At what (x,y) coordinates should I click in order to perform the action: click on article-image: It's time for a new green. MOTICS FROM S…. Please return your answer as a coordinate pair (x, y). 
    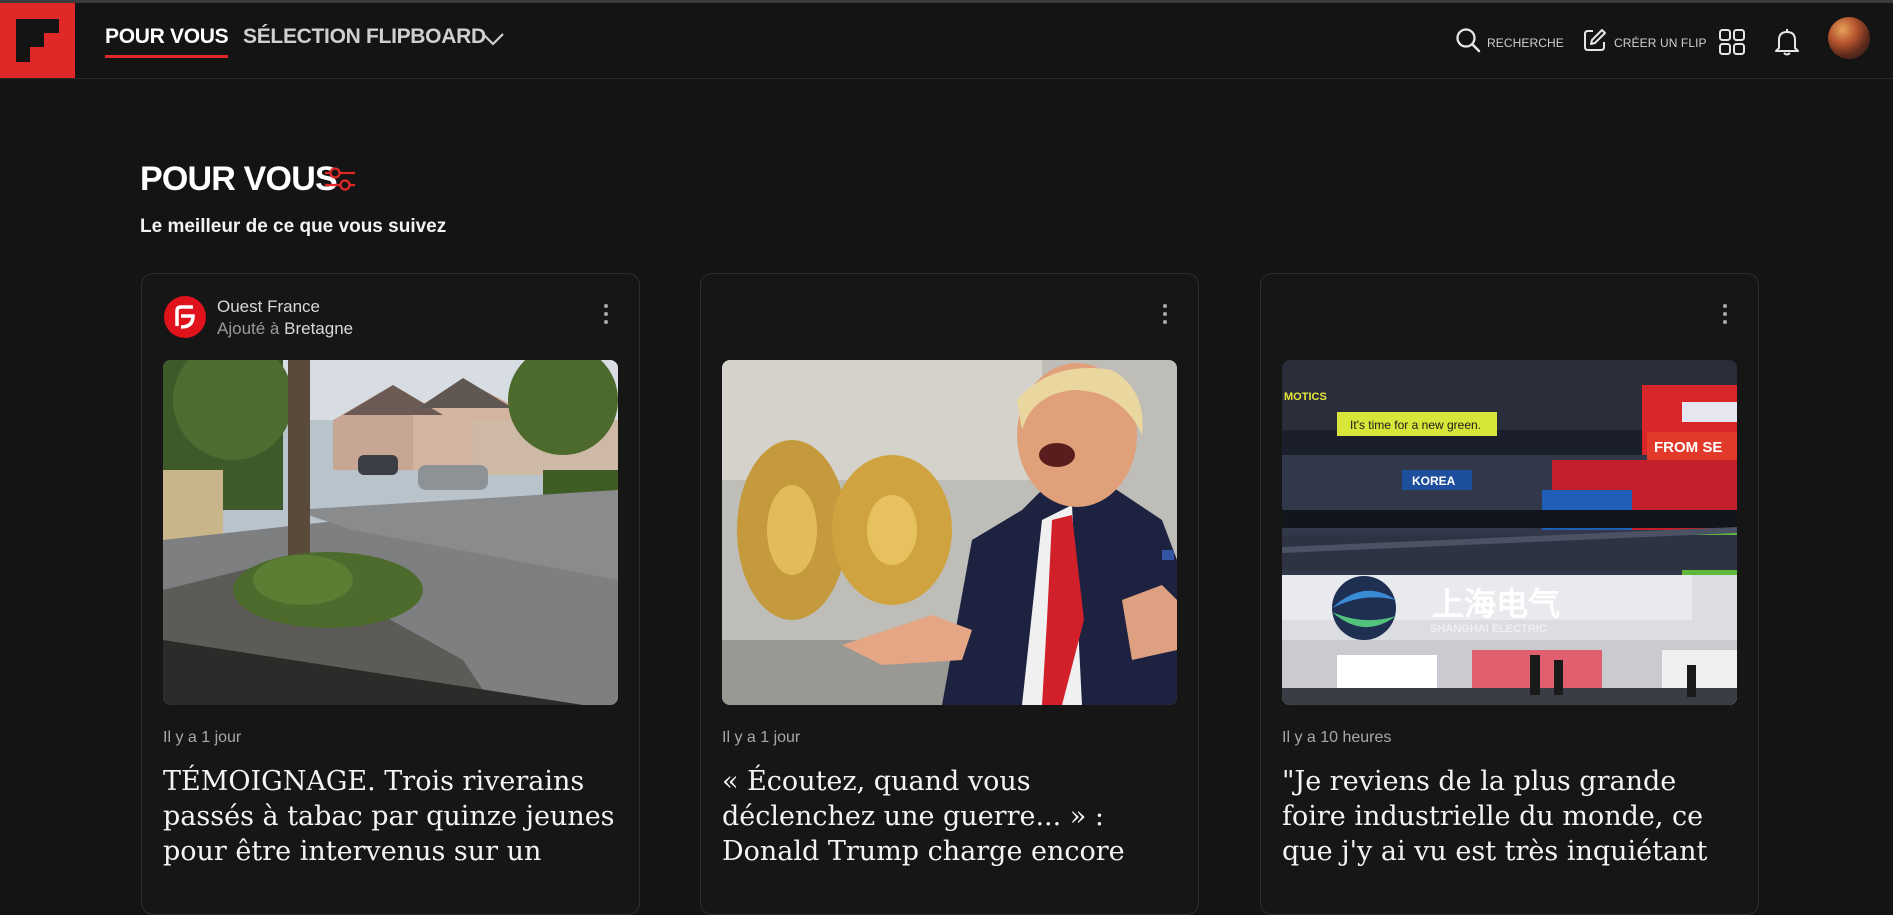
    Looking at the image, I should click on (1509, 532).